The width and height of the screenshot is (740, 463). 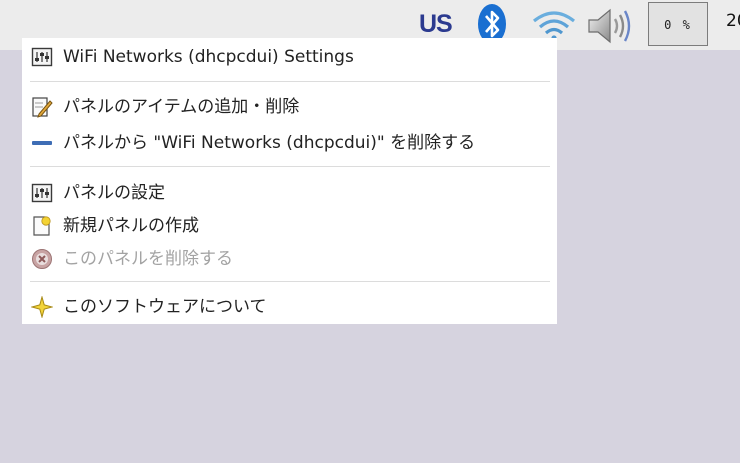 What do you see at coordinates (733, 21) in the screenshot?
I see `clock: 20` at bounding box center [733, 21].